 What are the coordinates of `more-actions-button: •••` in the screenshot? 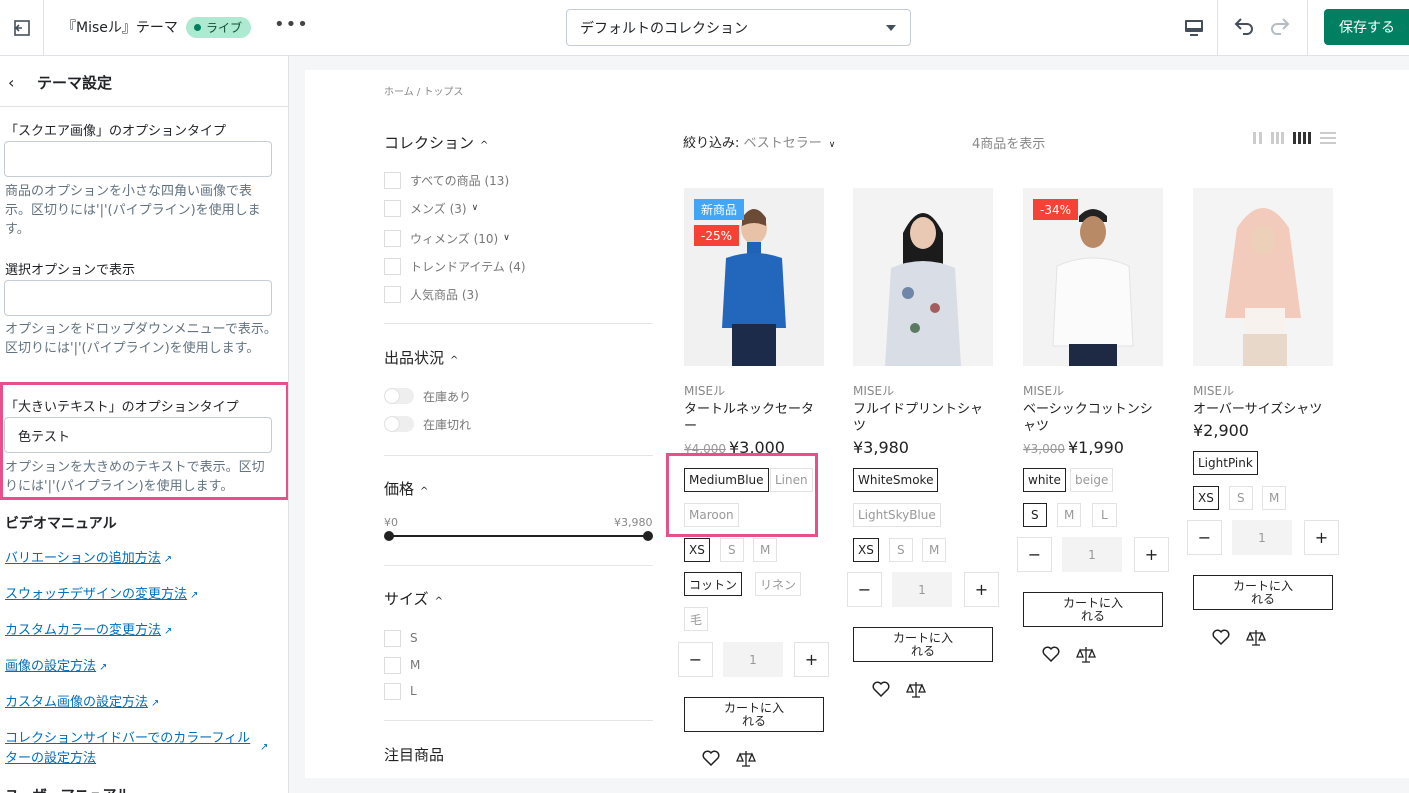 It's located at (291, 24).